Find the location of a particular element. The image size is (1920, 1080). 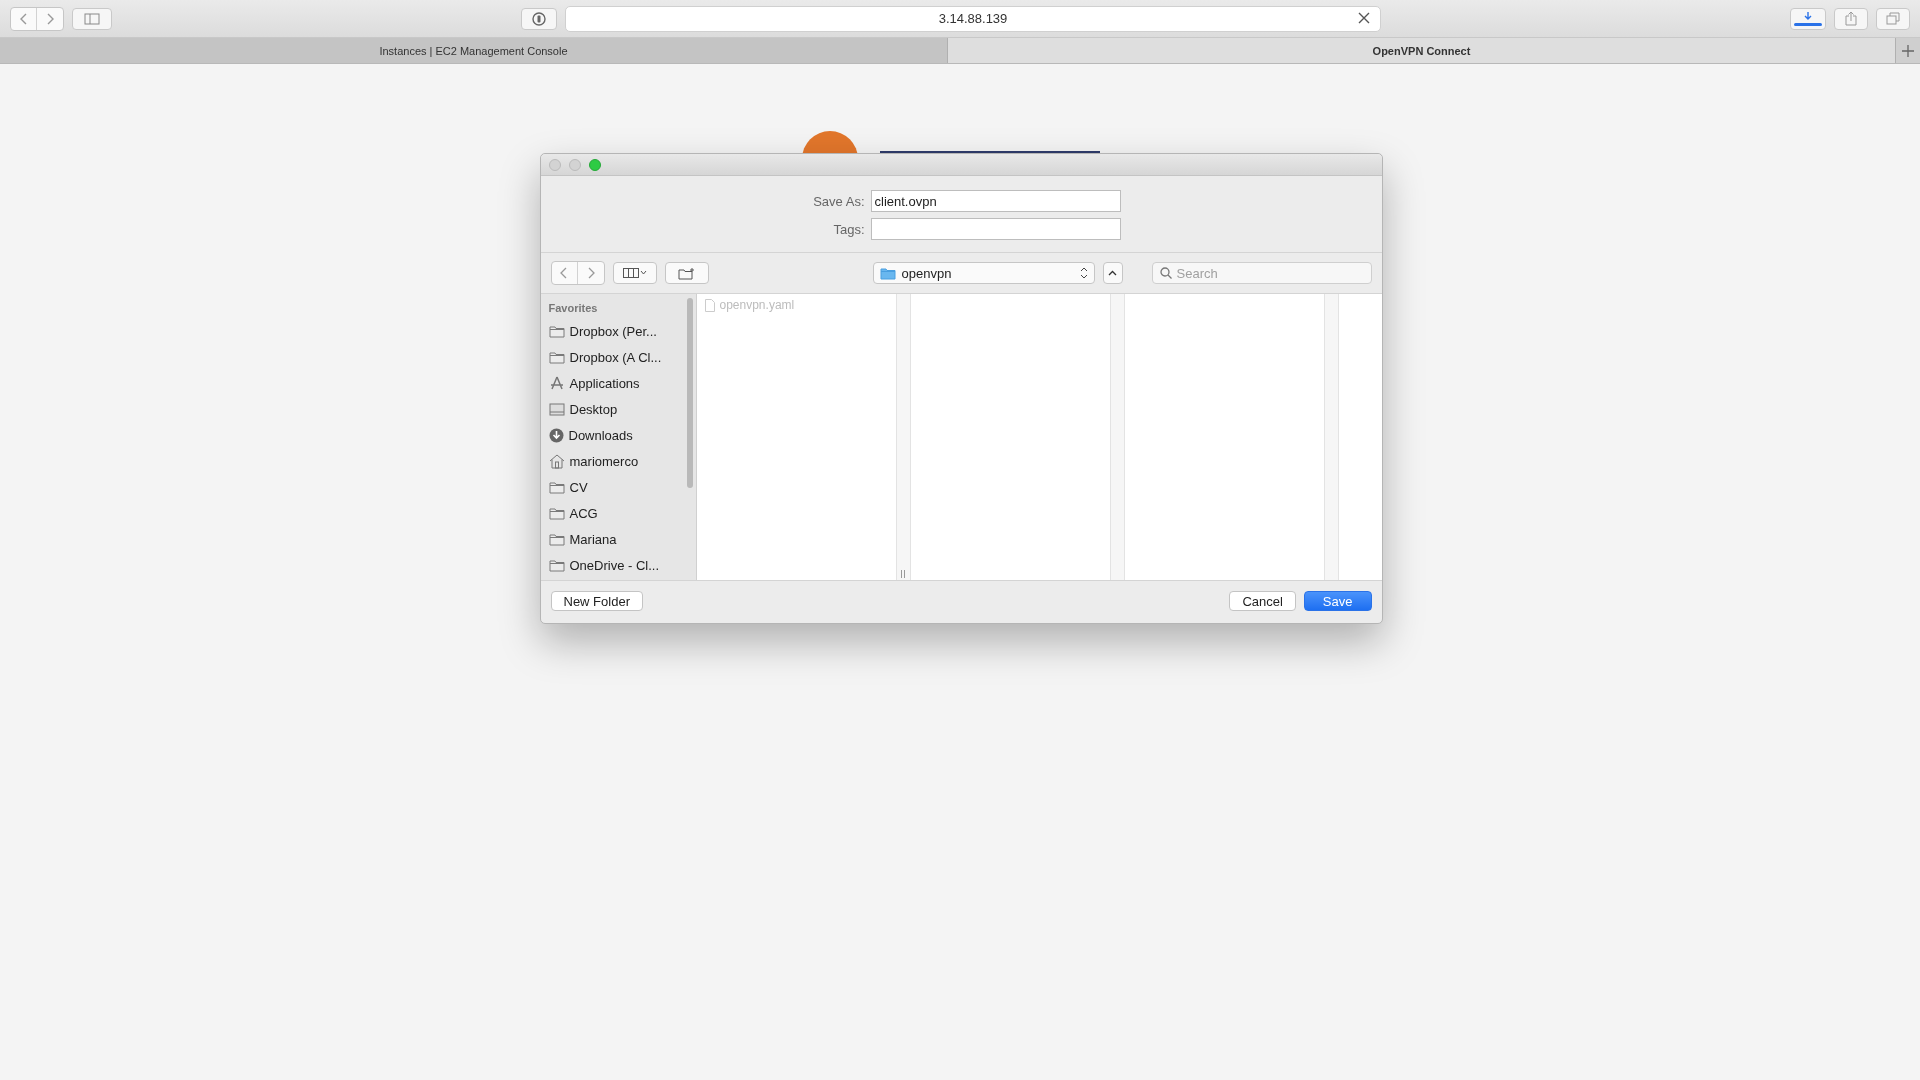

save-button: Save is located at coordinates (1337, 601).